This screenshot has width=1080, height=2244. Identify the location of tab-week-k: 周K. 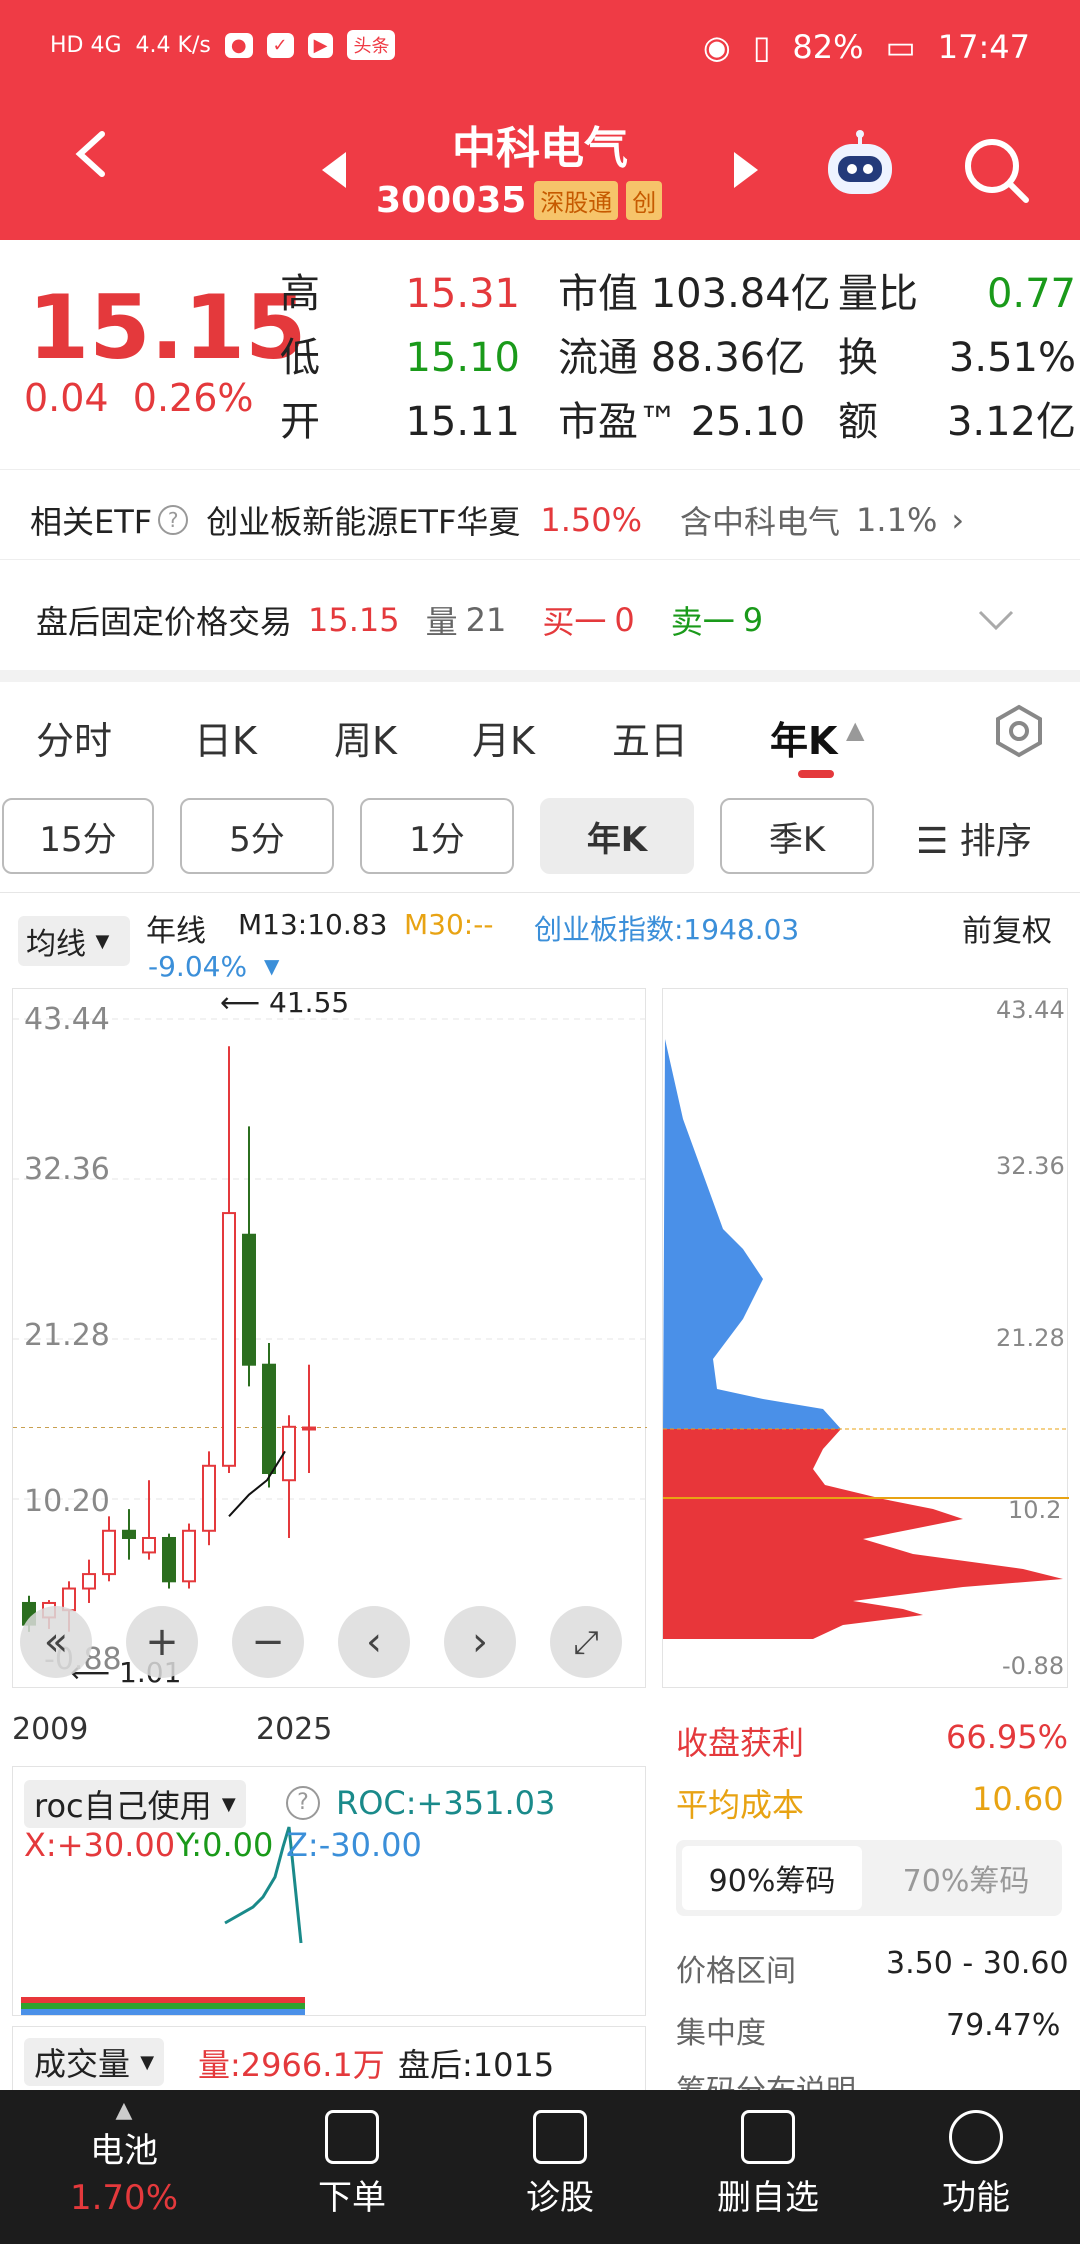
(365, 737).